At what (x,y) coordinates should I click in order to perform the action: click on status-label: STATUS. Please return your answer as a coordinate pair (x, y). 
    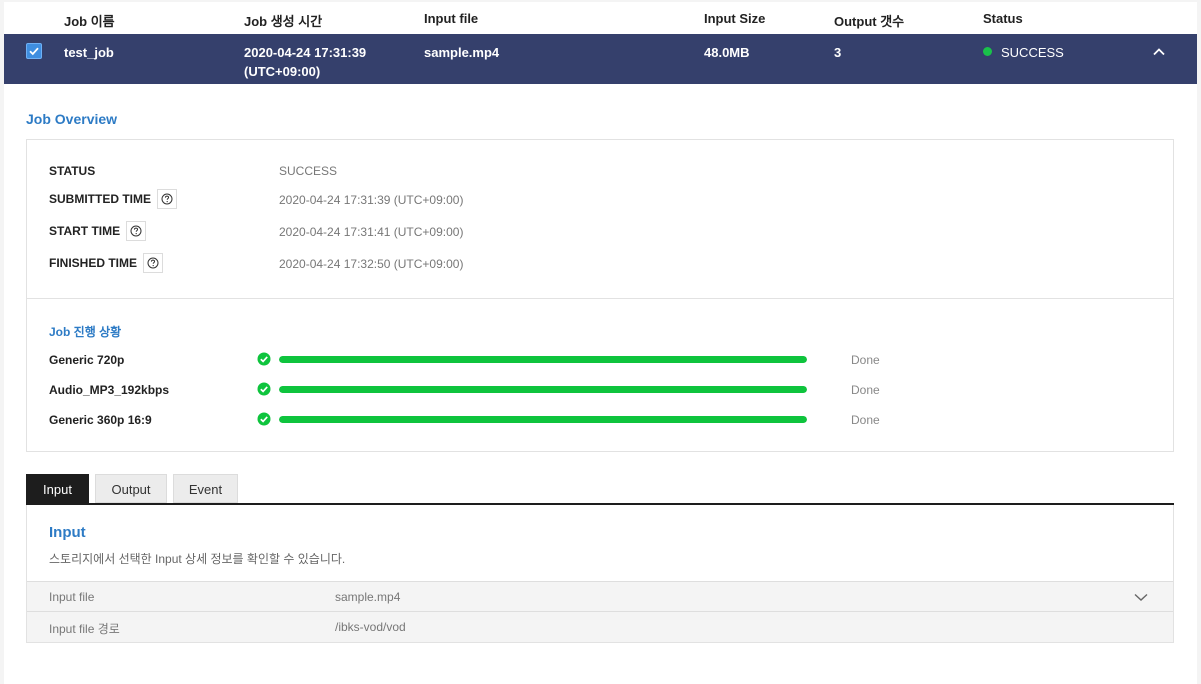
    Looking at the image, I should click on (72, 171).